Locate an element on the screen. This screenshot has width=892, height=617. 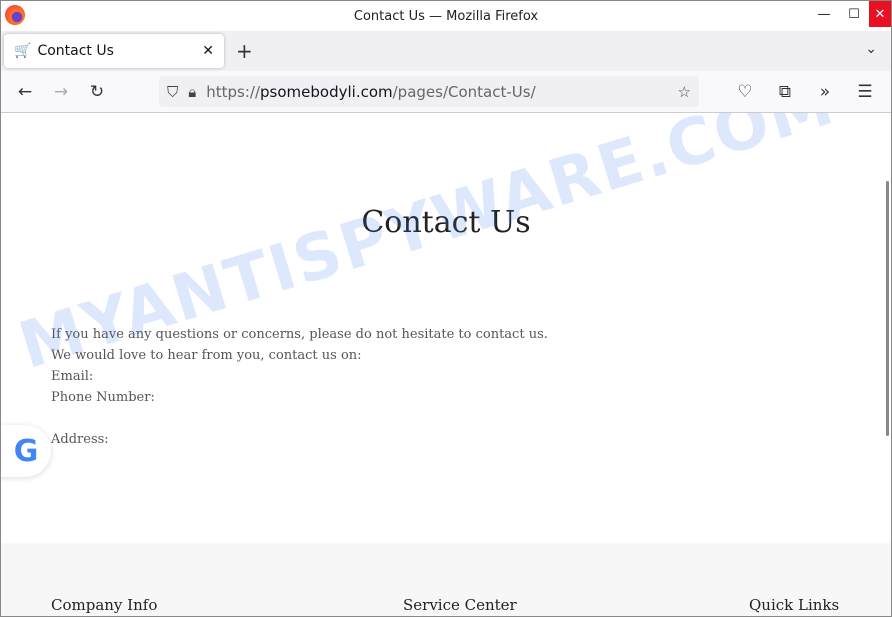
title-bar: Contact Us — Mozilla Firefox — ☐ ✕ is located at coordinates (446, 16).